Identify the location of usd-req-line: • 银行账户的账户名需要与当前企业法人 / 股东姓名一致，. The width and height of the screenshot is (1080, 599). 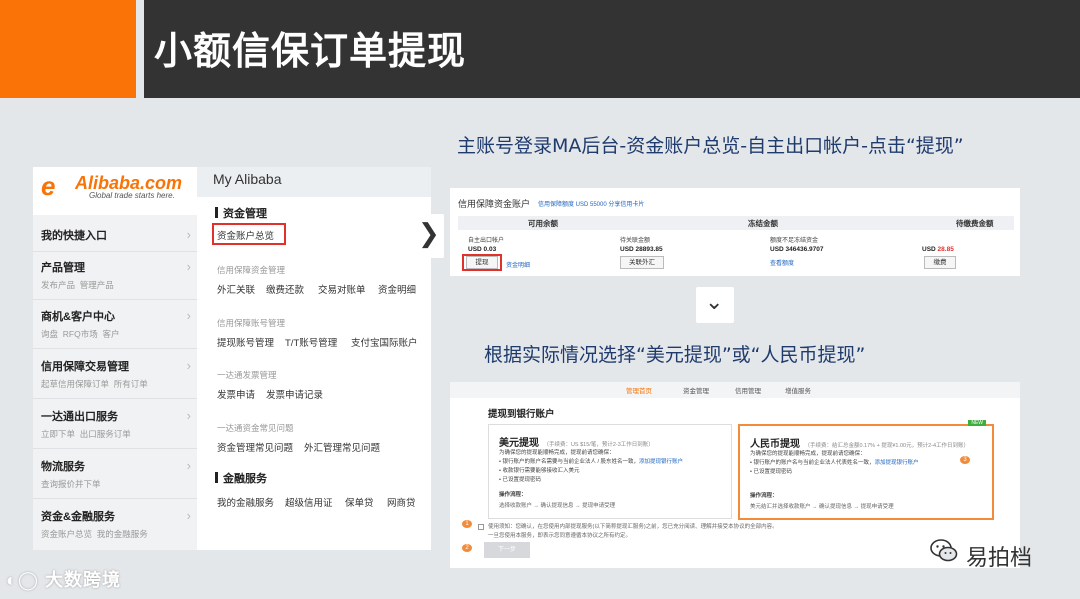
(569, 462).